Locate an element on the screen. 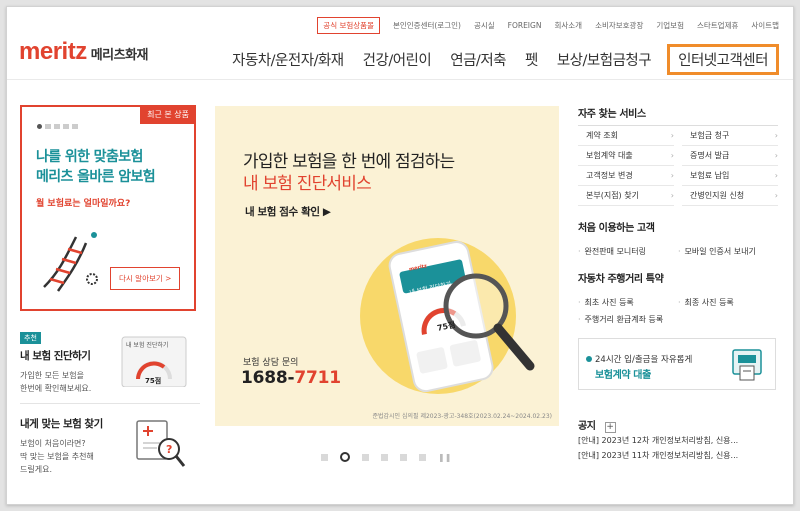 Image resolution: width=800 pixels, height=511 pixels. teal-dot-icon is located at coordinates (589, 359).